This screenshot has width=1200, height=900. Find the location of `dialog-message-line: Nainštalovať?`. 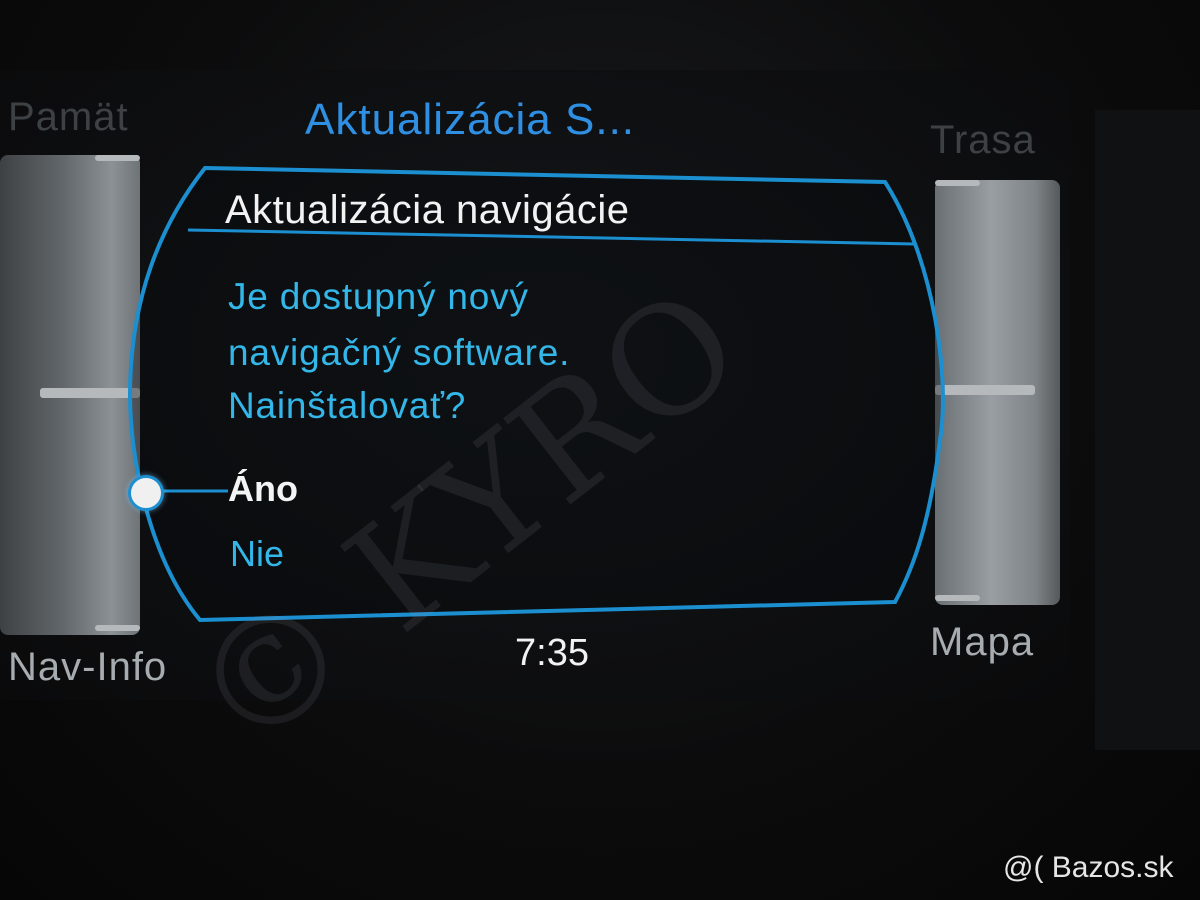

dialog-message-line: Nainštalovať? is located at coordinates (347, 405).